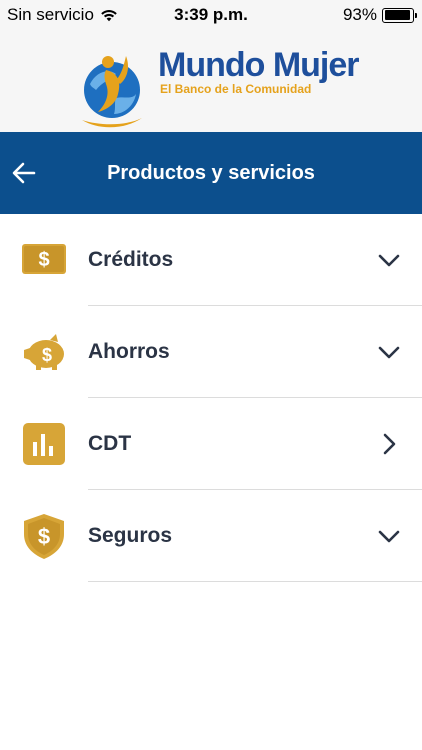 This screenshot has height=750, width=422. I want to click on page-title: Productos y servicios, so click(211, 173).